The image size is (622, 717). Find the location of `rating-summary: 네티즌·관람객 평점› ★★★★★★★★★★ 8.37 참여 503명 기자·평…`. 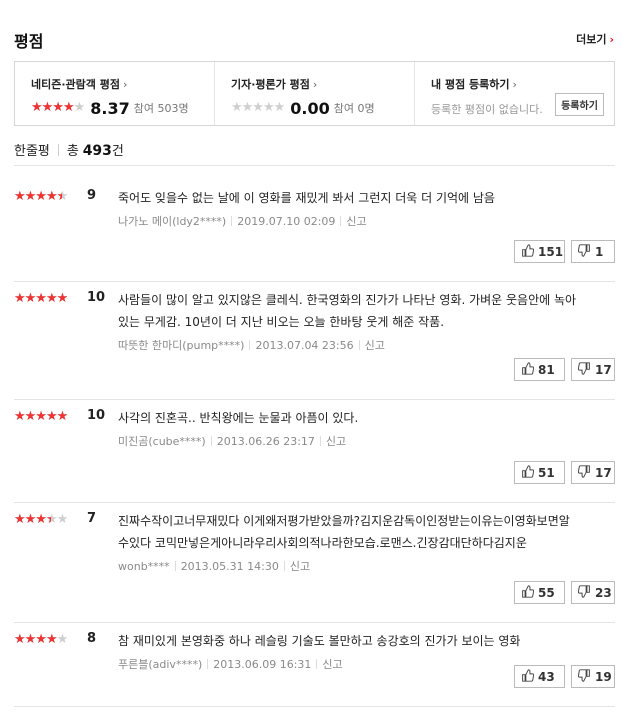

rating-summary: 네티즌·관람객 평점› ★★★★★★★★★★ 8.37 참여 503명 기자·평… is located at coordinates (314, 93).